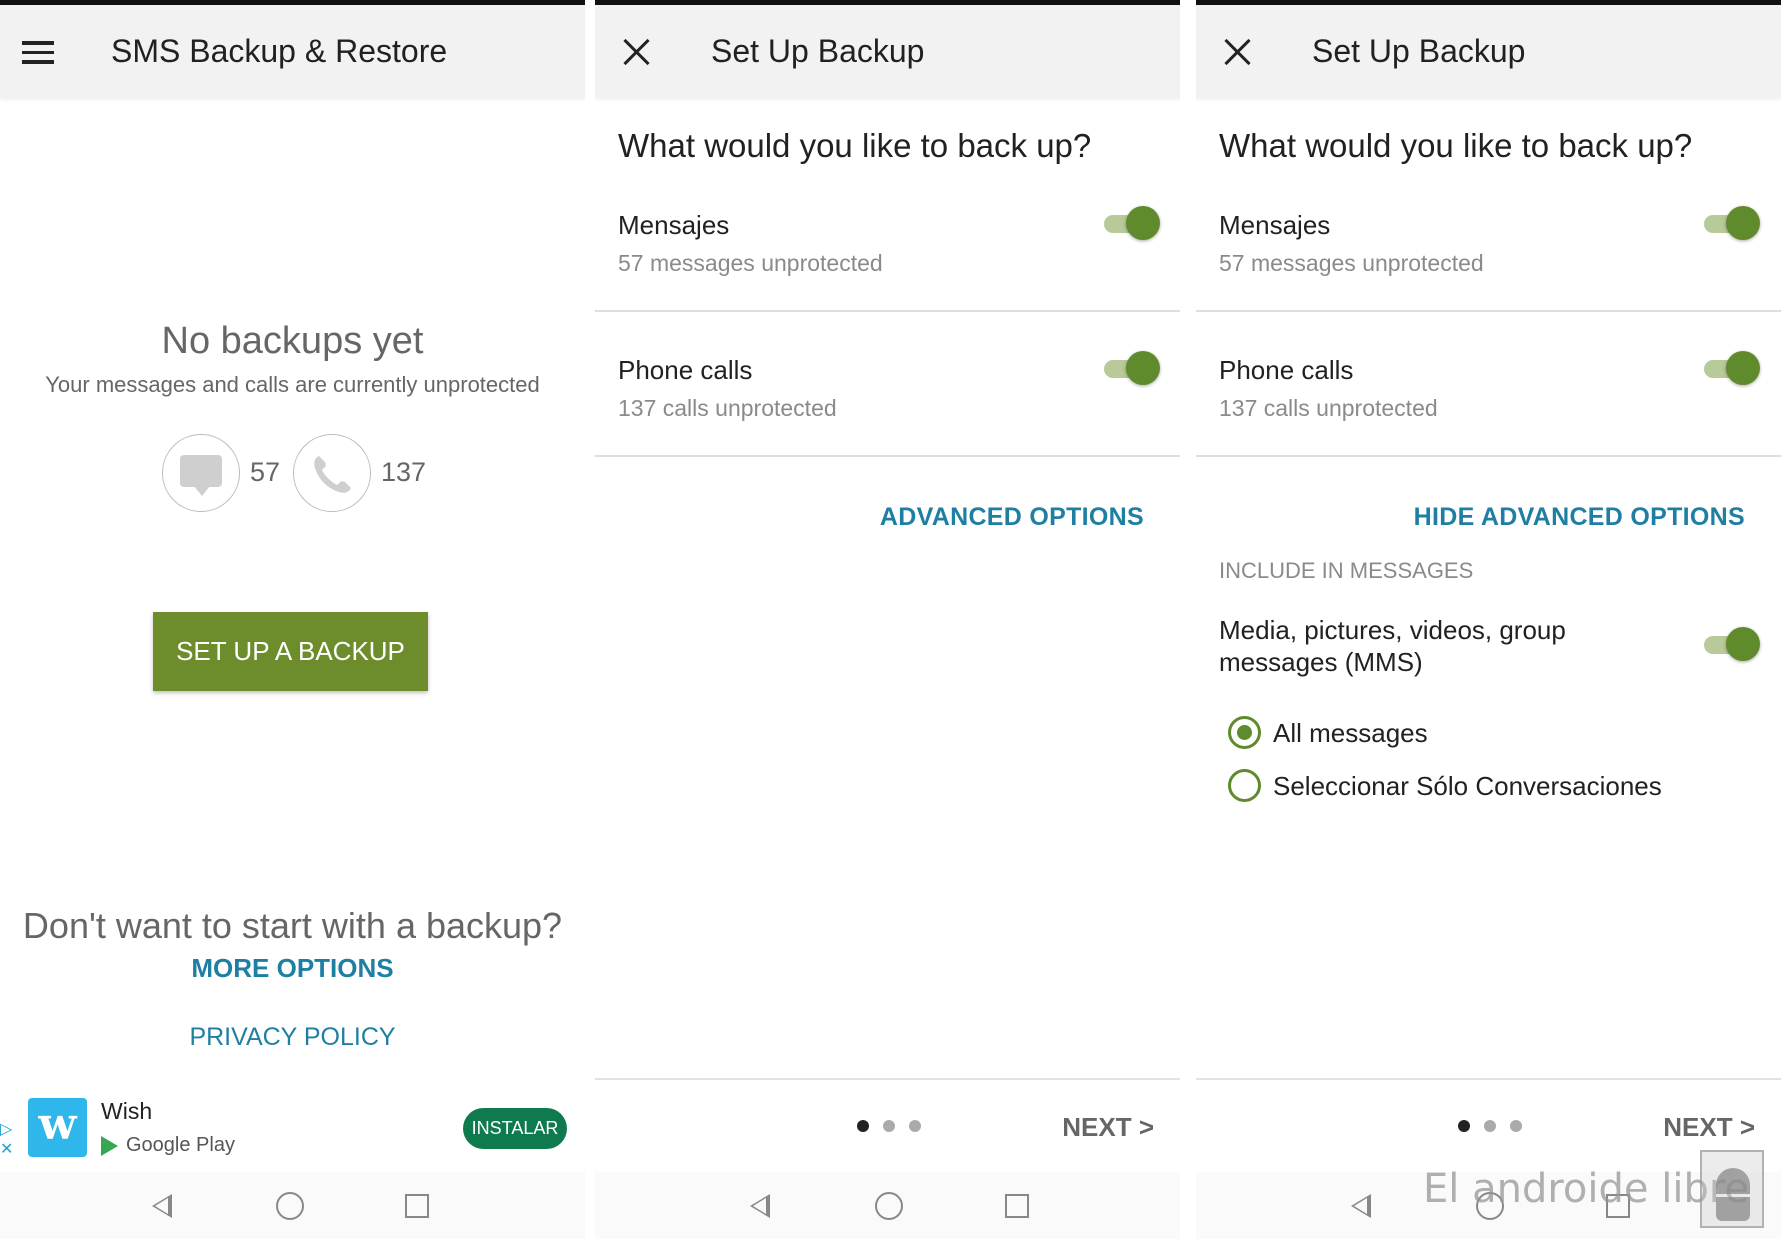  What do you see at coordinates (1467, 786) in the screenshot?
I see `select-conversations-label: Seleccionar Sólo Conversaciones` at bounding box center [1467, 786].